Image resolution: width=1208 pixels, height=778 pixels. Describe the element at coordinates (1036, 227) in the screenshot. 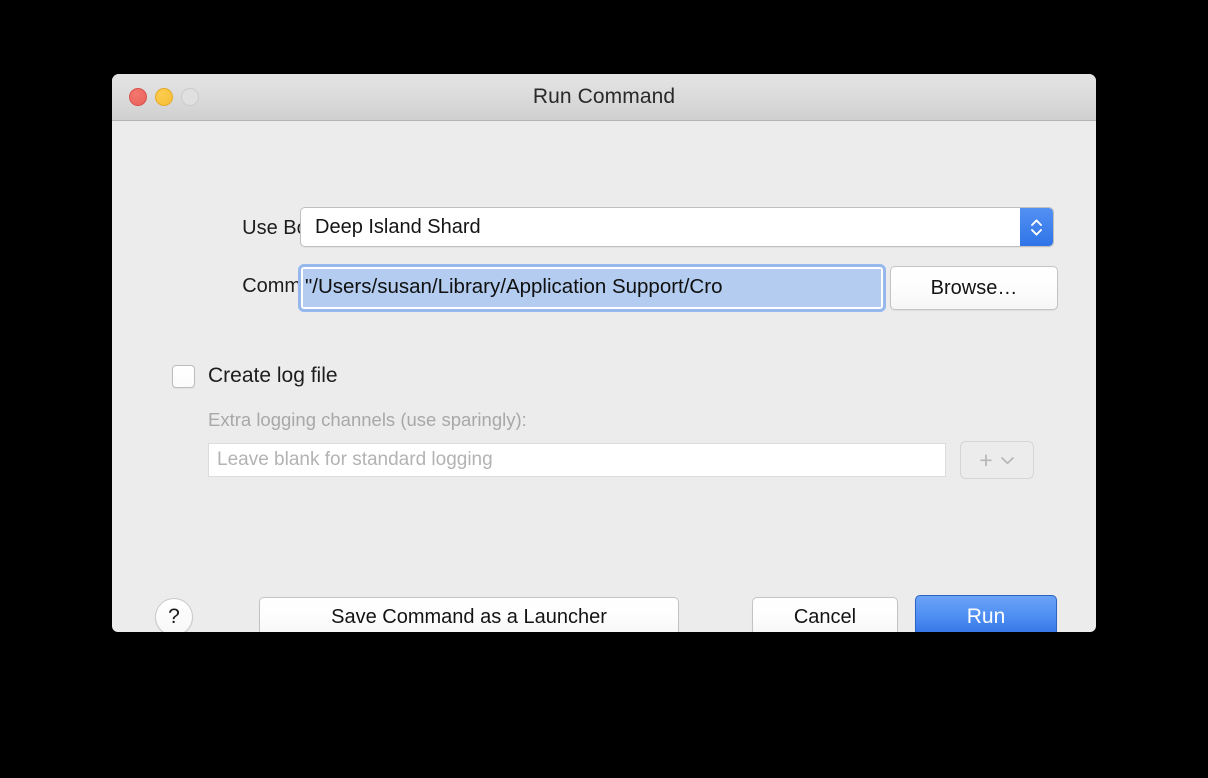

I see `bottle-stepper-button` at that location.